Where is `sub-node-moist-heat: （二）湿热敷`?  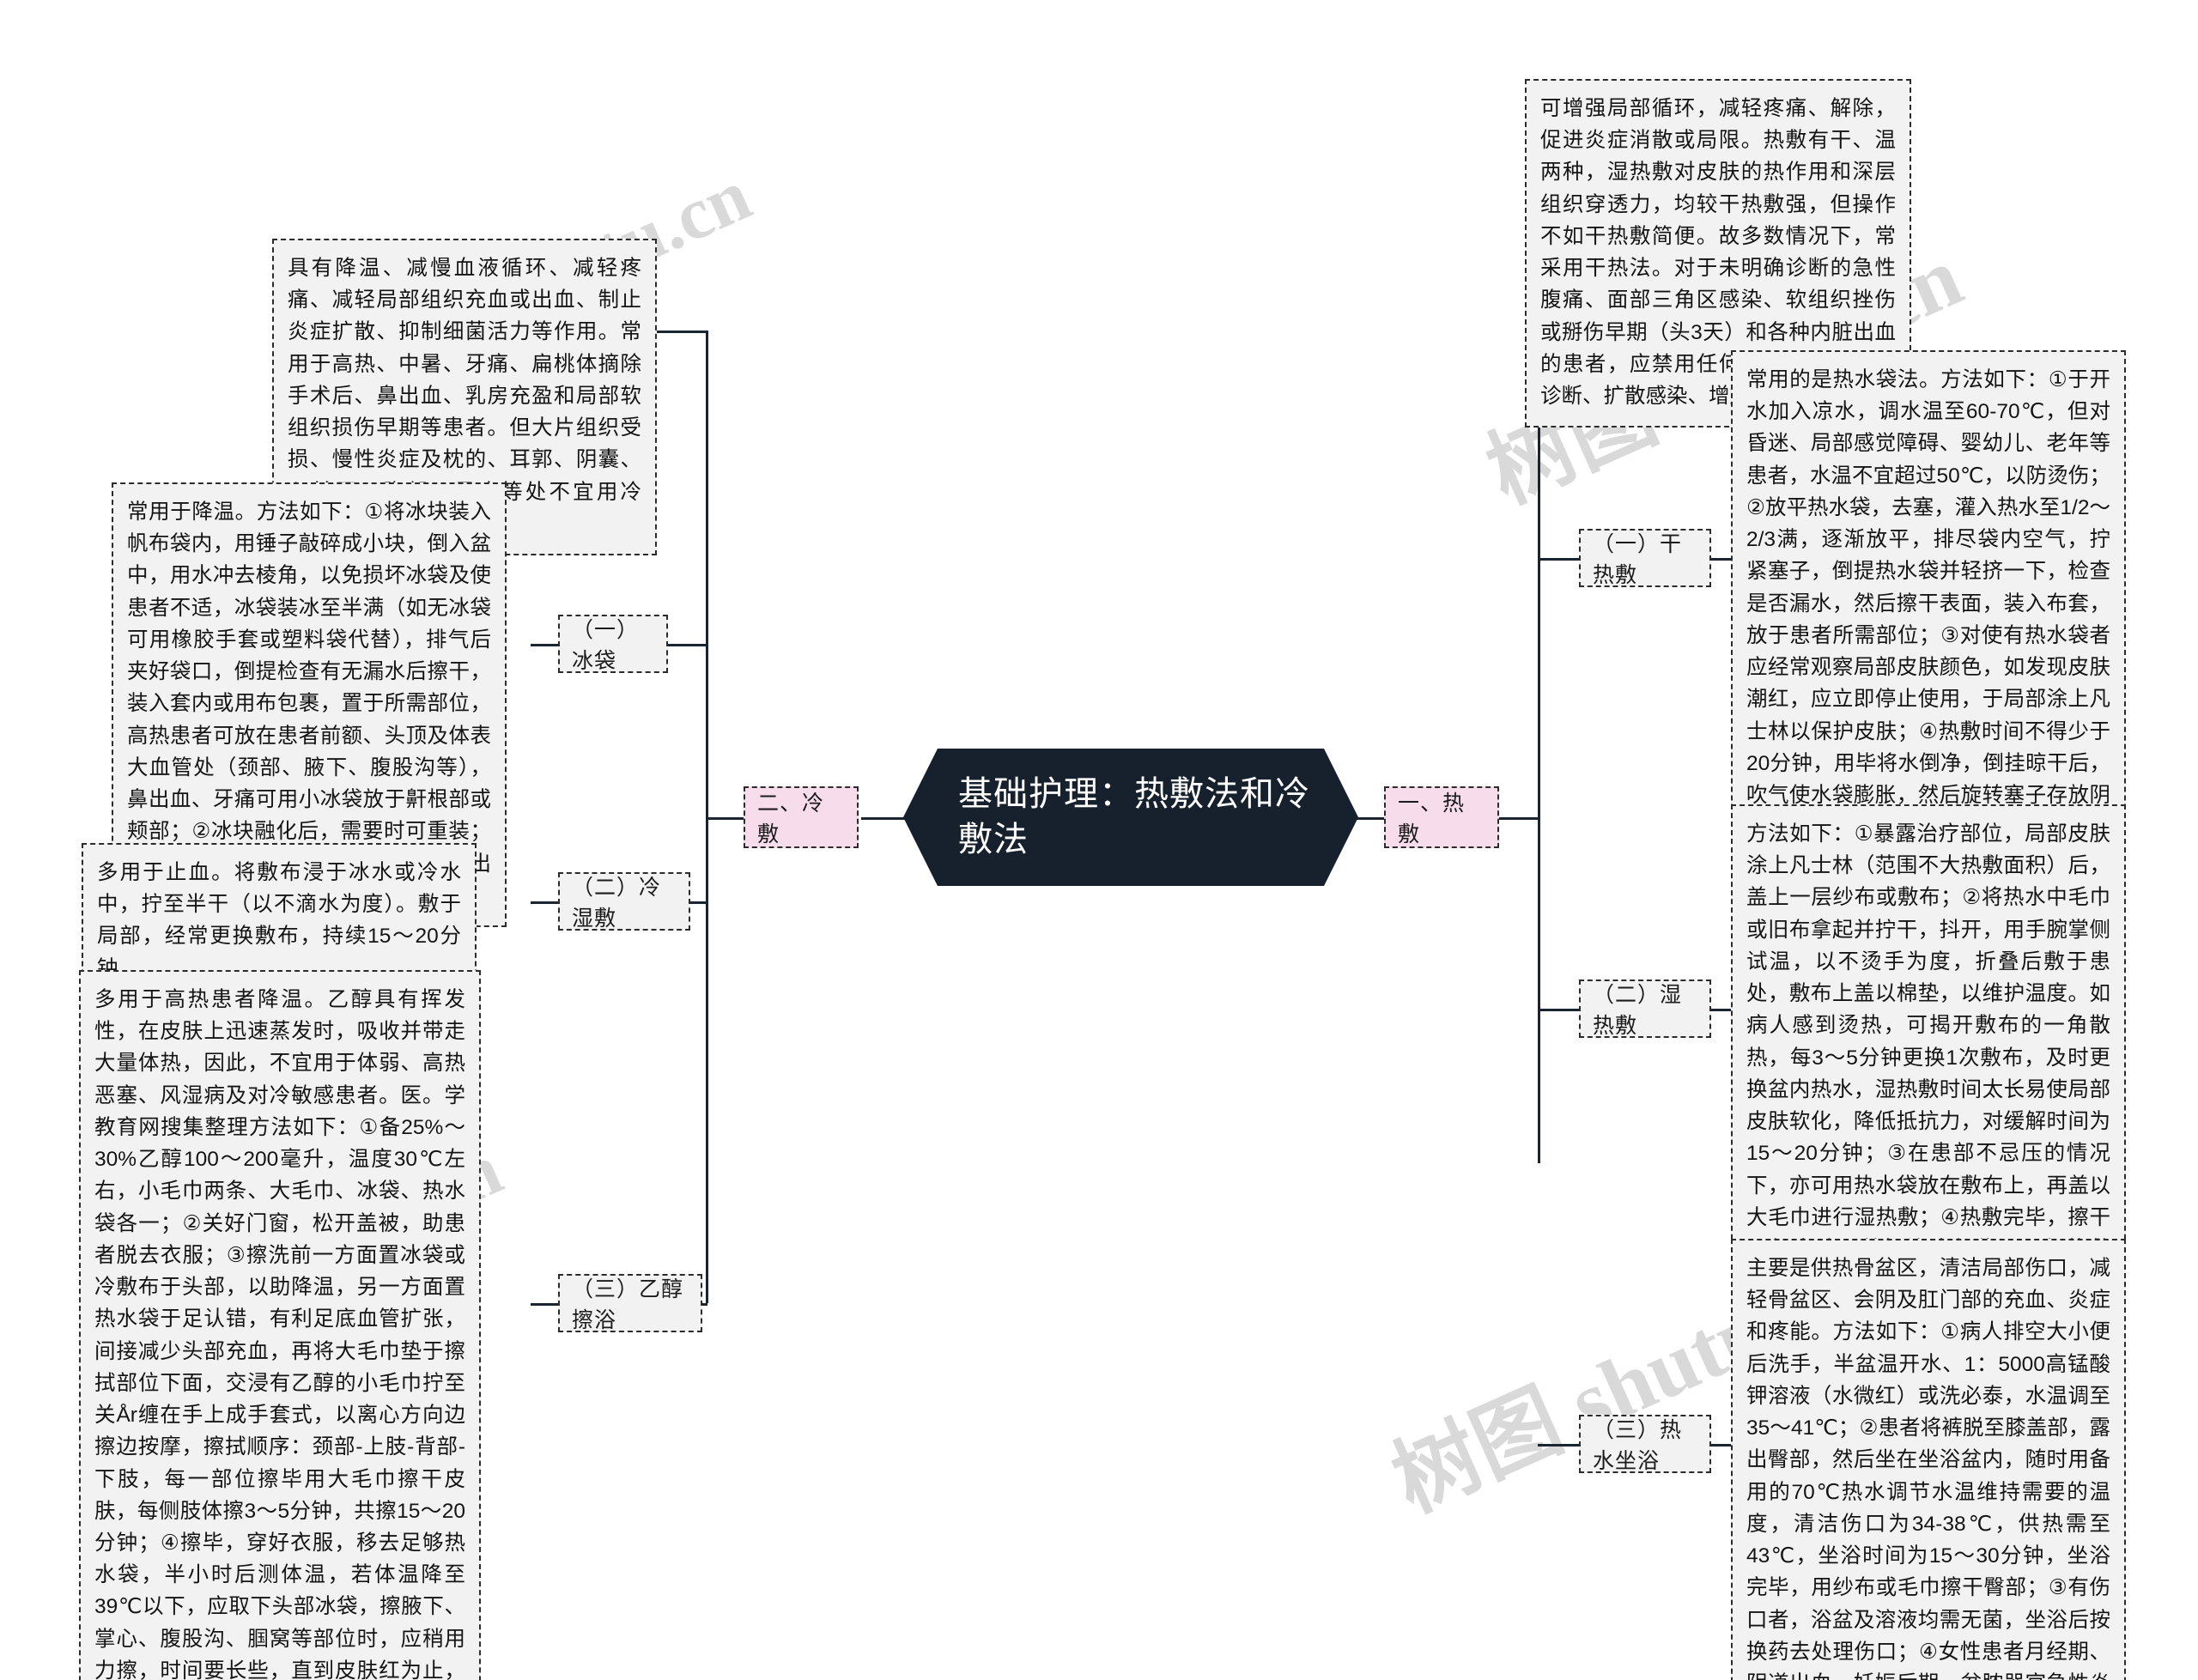
sub-node-moist-heat: （二）湿热敷 is located at coordinates (1645, 1008).